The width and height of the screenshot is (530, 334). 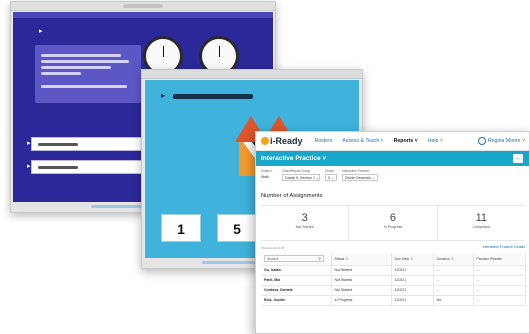 I want to click on student-name: Cordova, Daniela, so click(x=296, y=290).